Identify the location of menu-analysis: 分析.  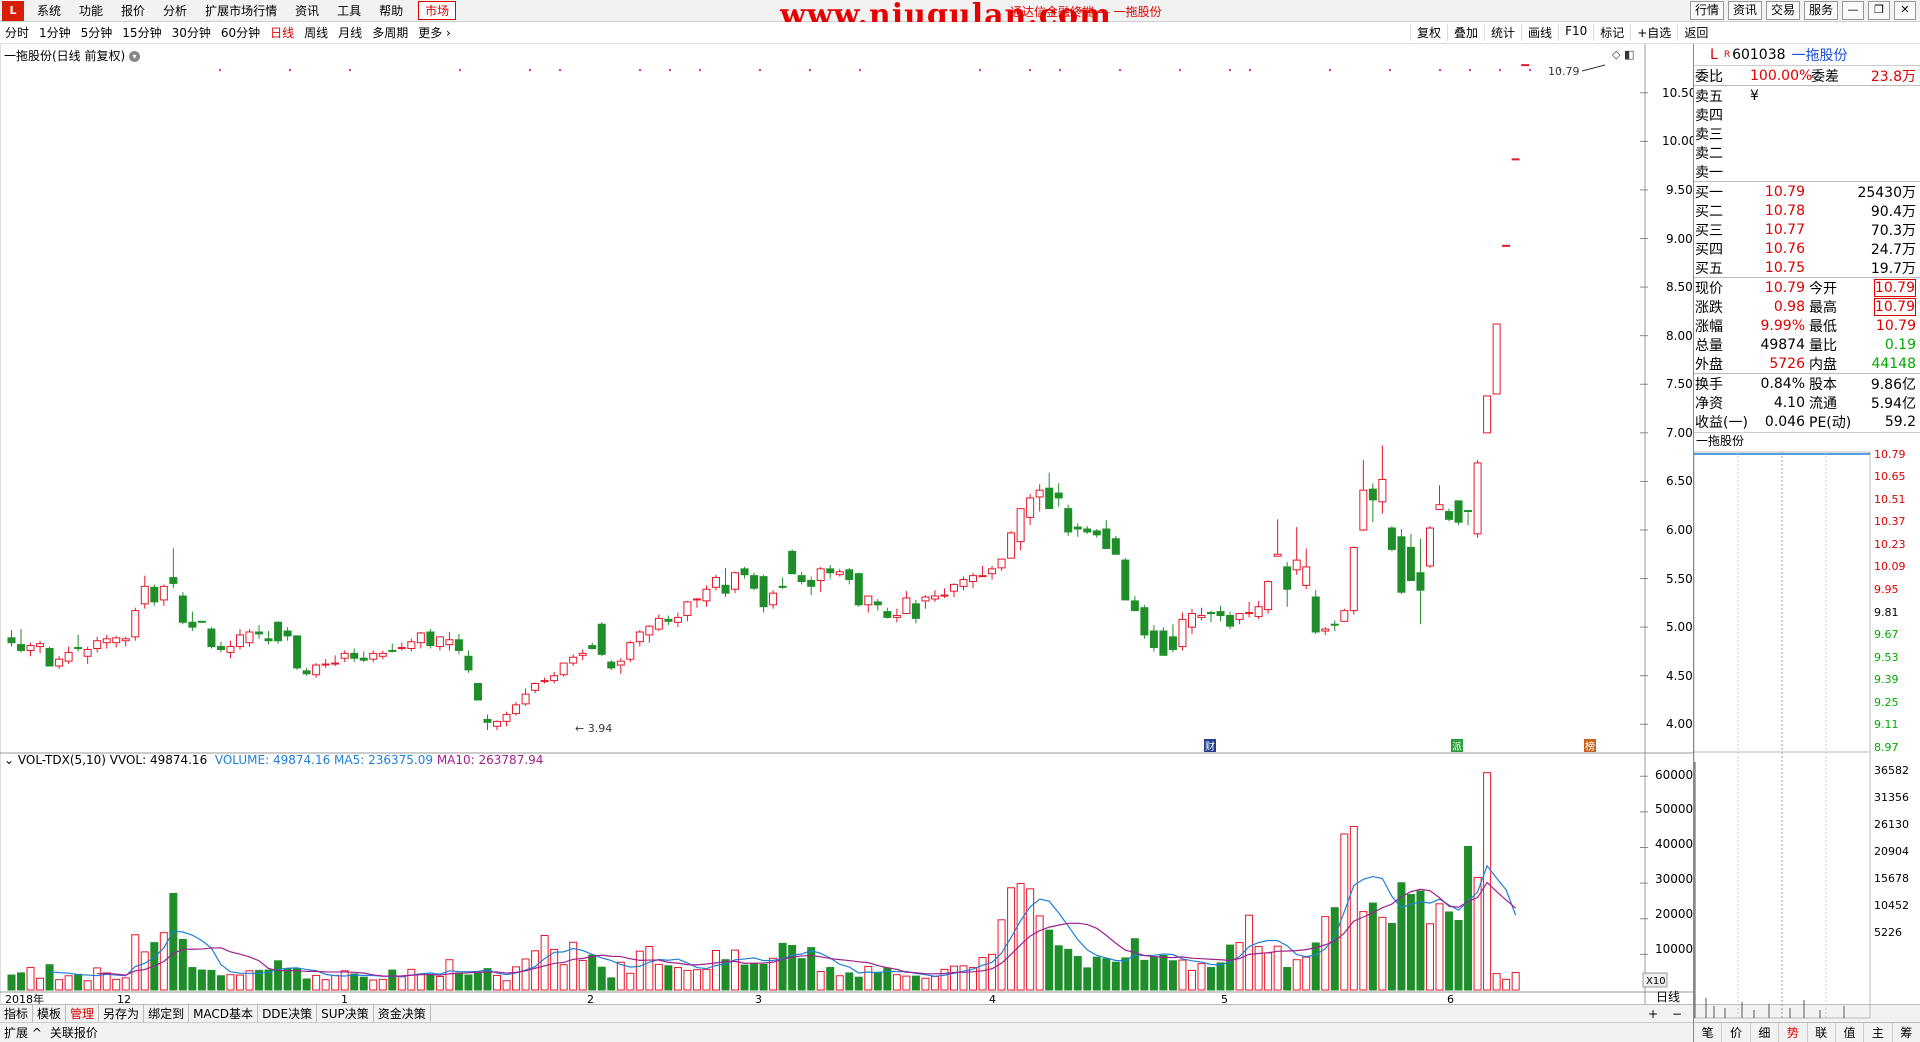
(175, 10).